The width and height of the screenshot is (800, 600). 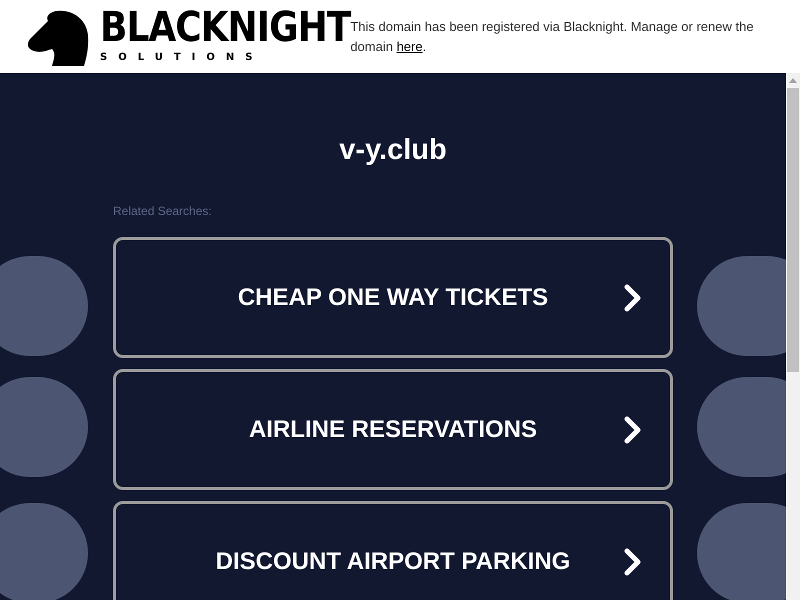 I want to click on logo-wordmark: BLACKNIGHT, so click(x=225, y=28).